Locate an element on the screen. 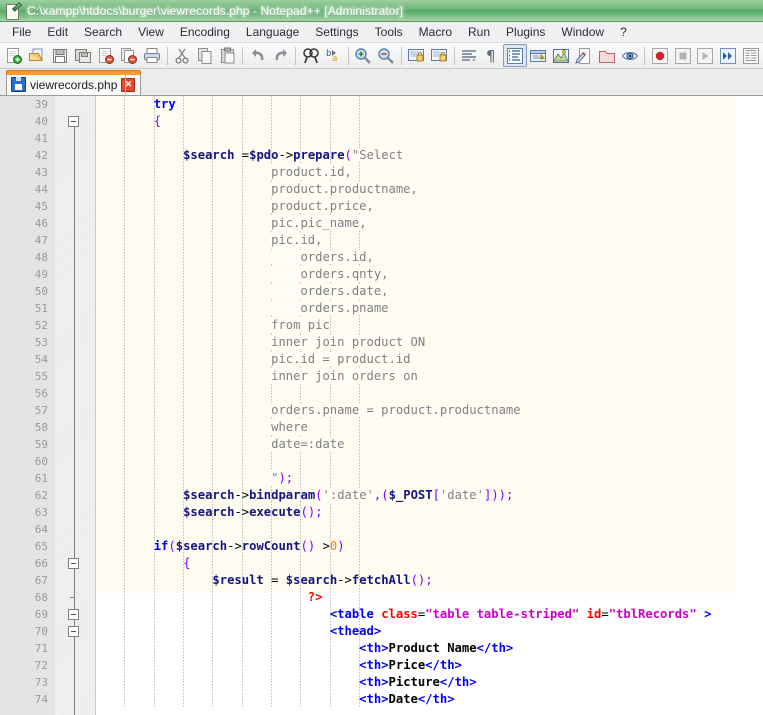 The height and width of the screenshot is (715, 763). stop-macro-icon is located at coordinates (682, 55).